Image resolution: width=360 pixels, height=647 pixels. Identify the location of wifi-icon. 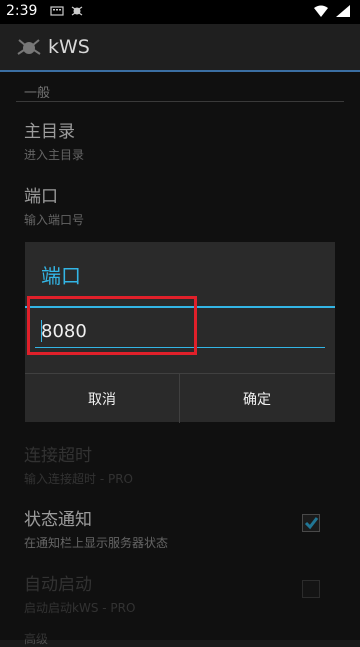
(321, 11).